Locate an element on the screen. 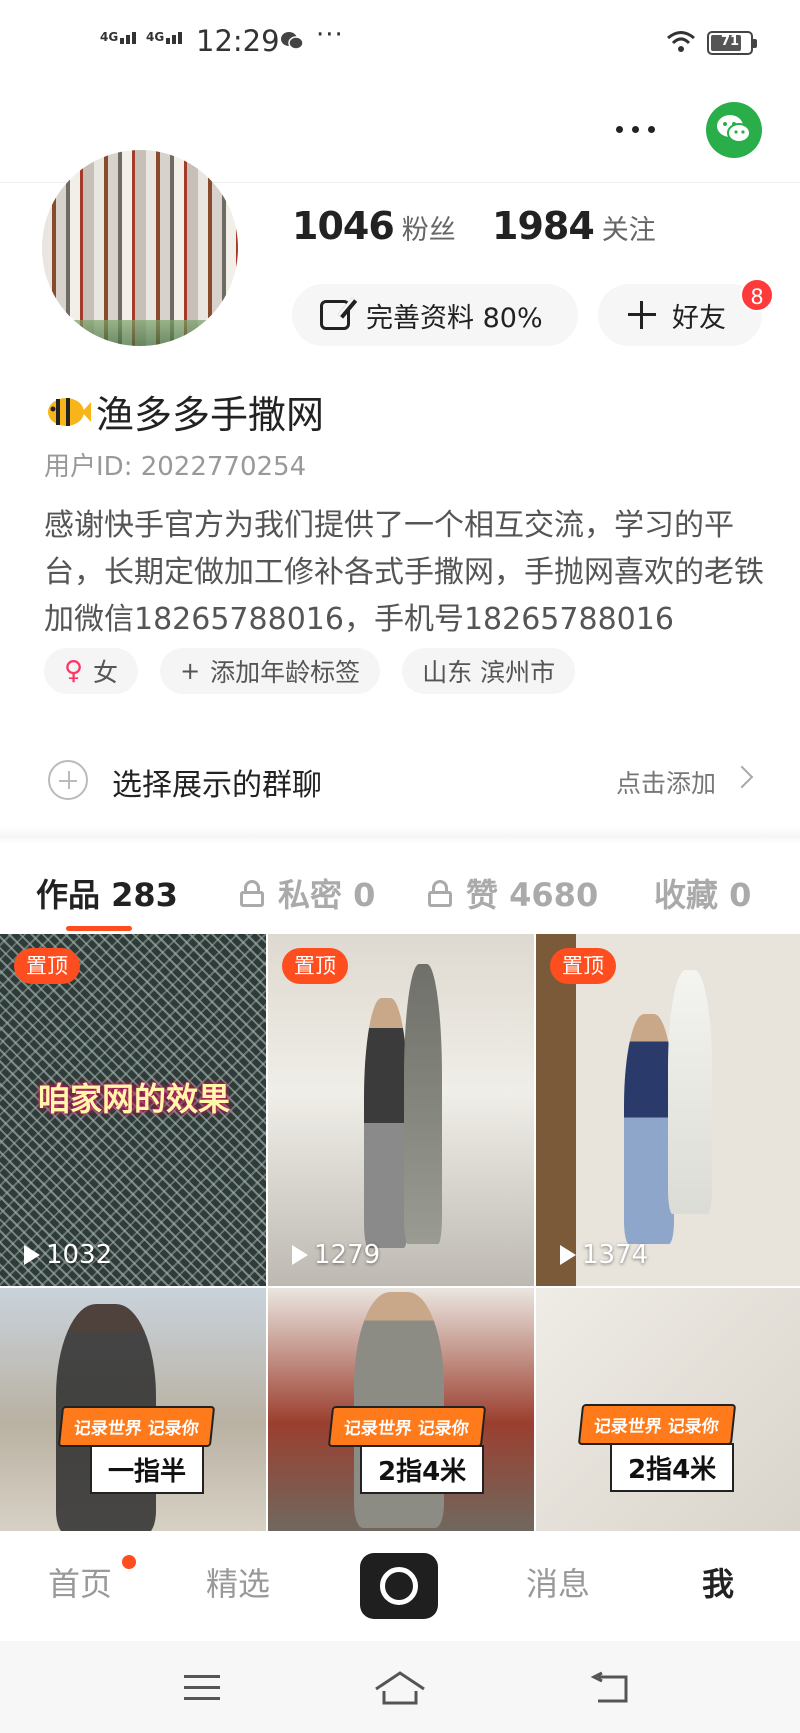  edit-icon is located at coordinates (335, 315).